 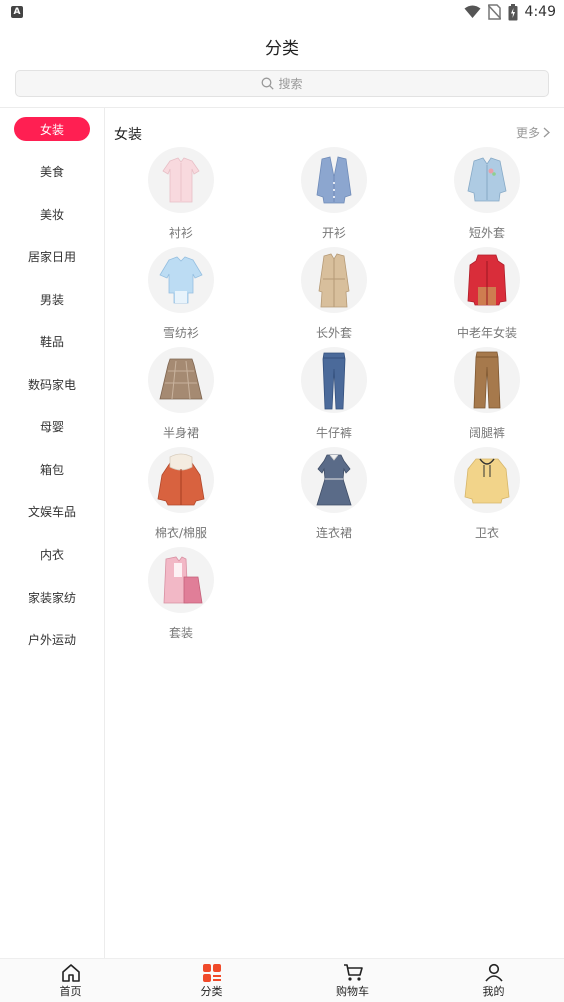 What do you see at coordinates (17, 12) in the screenshot?
I see `app-notification-icon: A` at bounding box center [17, 12].